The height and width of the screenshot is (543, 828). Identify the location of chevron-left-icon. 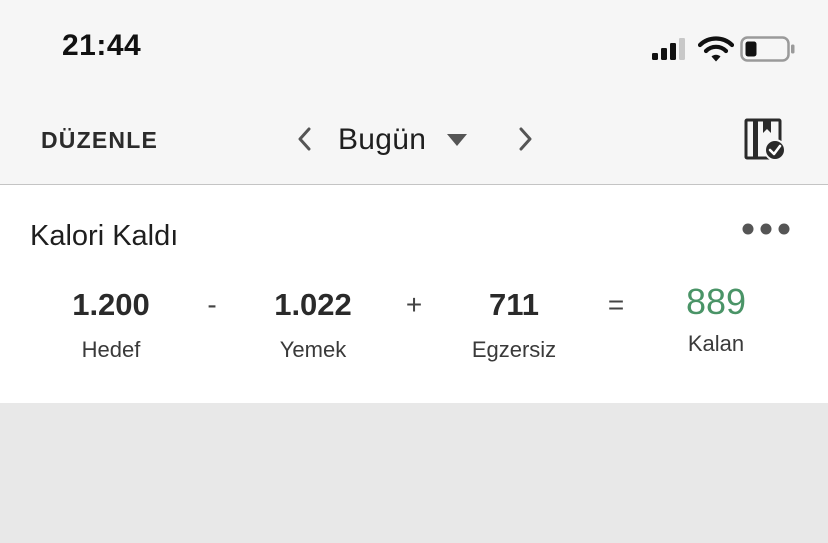
(305, 139).